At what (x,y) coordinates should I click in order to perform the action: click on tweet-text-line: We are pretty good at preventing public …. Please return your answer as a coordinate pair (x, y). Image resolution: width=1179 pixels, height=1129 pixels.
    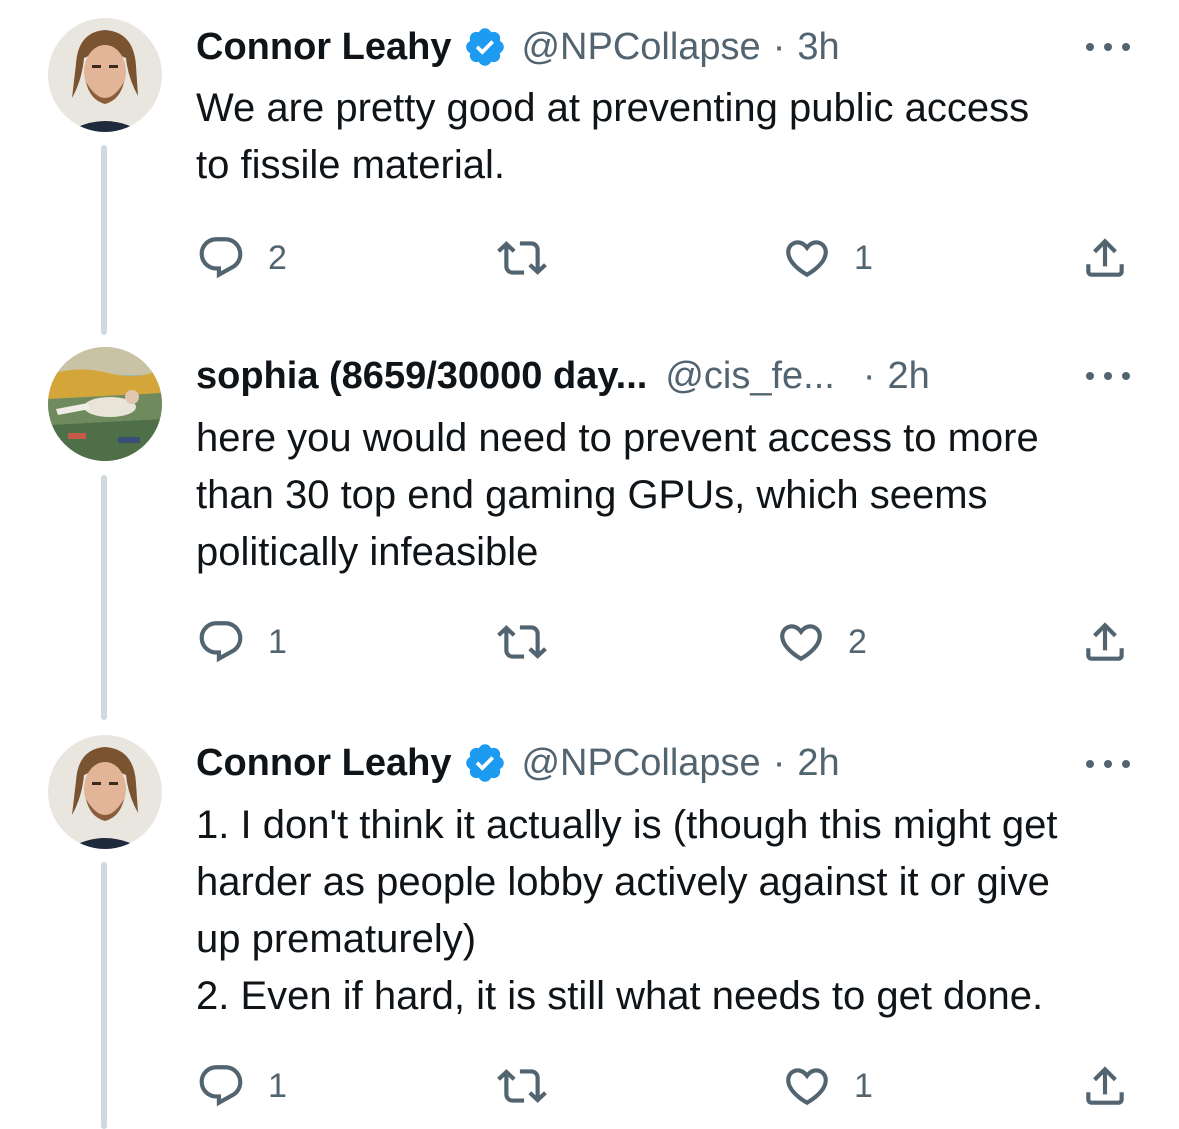
    Looking at the image, I should click on (613, 108).